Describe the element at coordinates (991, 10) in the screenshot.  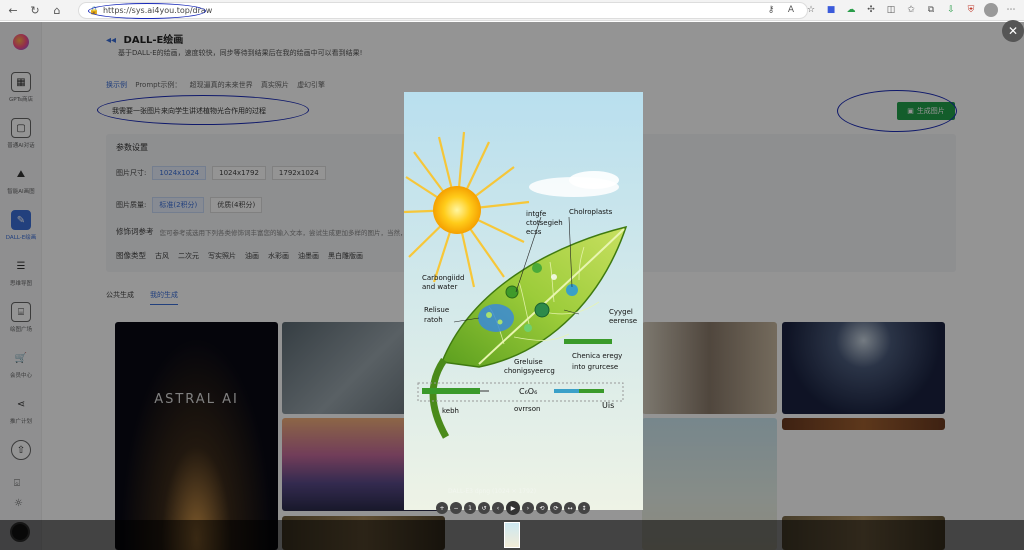
I see `profile-avatar` at that location.